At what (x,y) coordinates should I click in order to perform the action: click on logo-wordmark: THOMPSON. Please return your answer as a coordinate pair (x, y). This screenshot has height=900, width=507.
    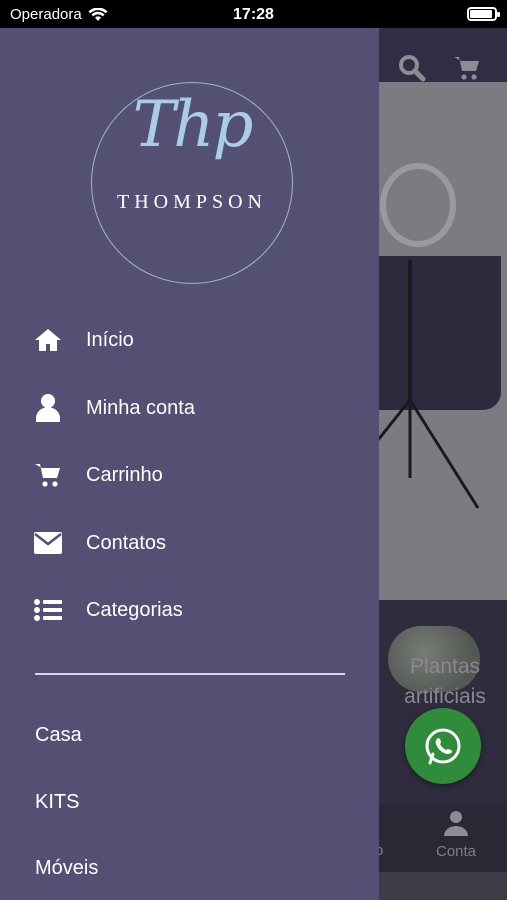
    Looking at the image, I should click on (192, 202).